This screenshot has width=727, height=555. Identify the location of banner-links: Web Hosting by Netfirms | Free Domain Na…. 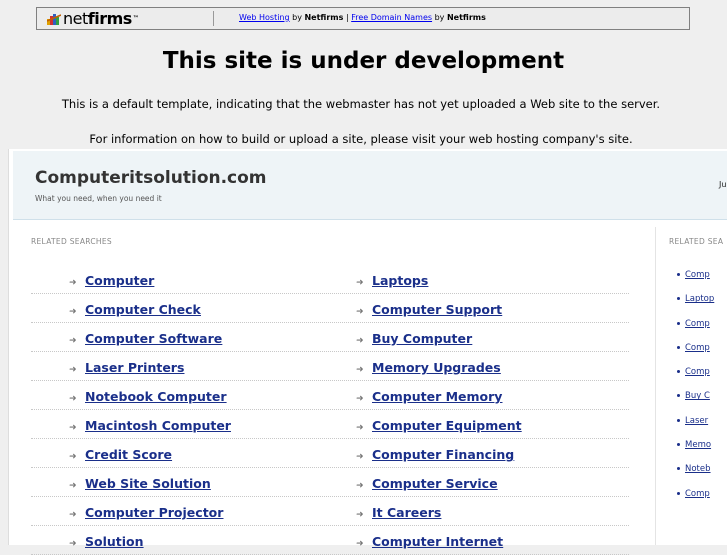
(362, 17).